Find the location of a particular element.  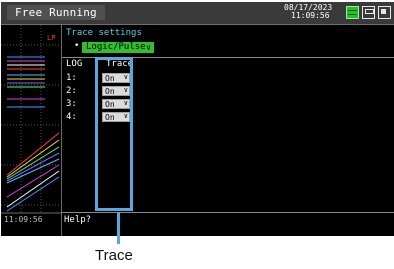

memory-card-icon is located at coordinates (368, 12).